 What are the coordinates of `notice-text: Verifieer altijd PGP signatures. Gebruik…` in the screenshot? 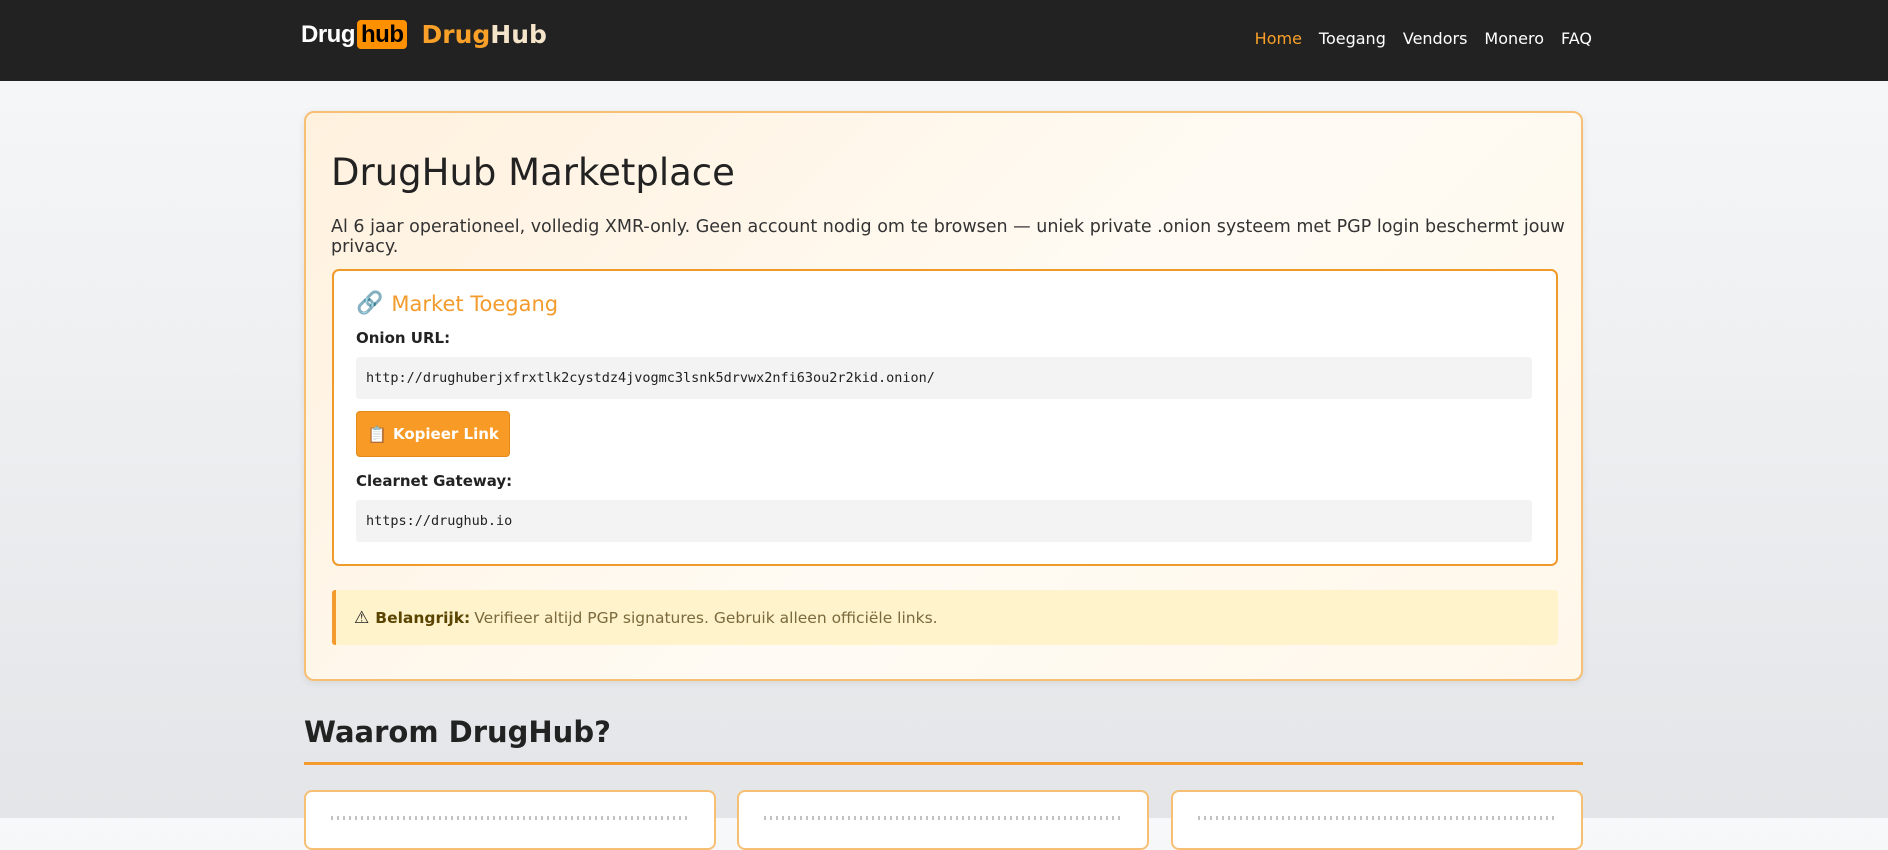 It's located at (706, 617).